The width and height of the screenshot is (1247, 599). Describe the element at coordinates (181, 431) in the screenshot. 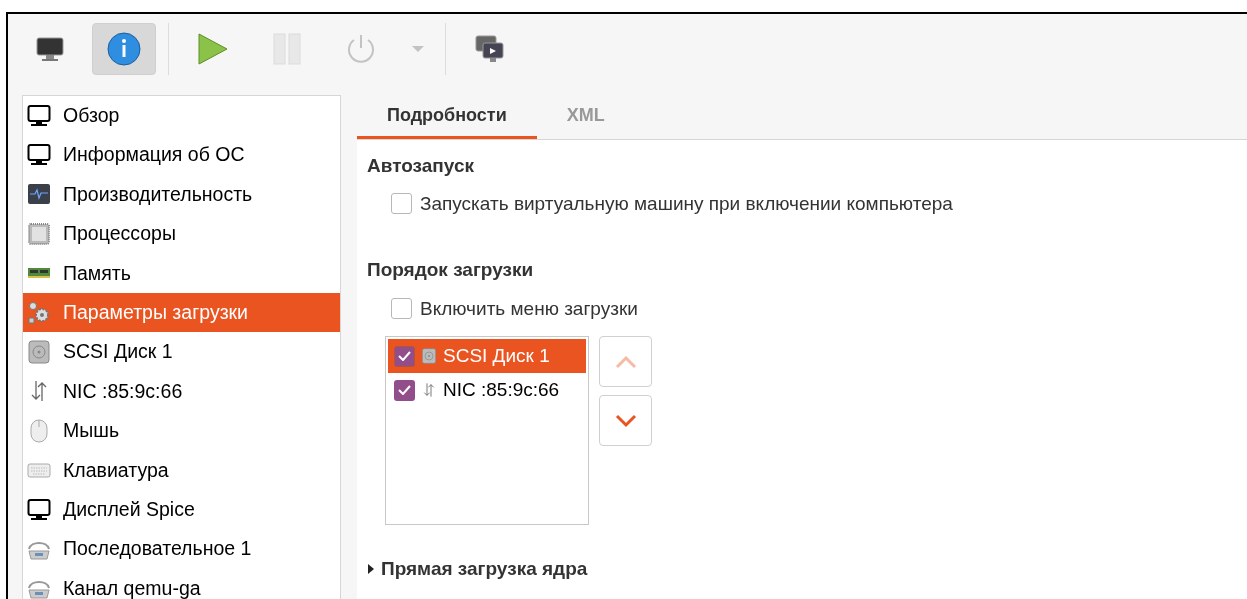

I see `sidebar-item: Мышь` at that location.